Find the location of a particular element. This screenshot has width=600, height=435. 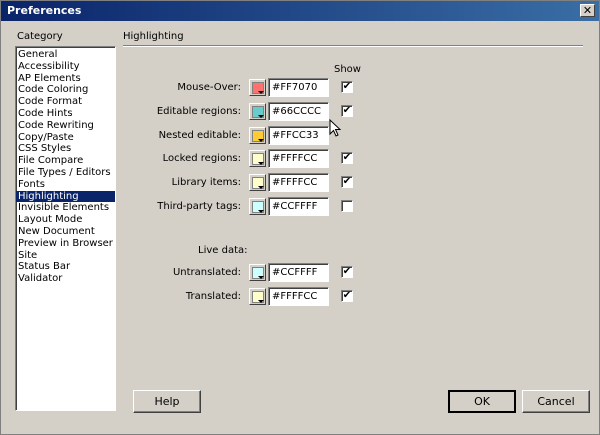

highlight-row-label: Translated: is located at coordinates (213, 296).